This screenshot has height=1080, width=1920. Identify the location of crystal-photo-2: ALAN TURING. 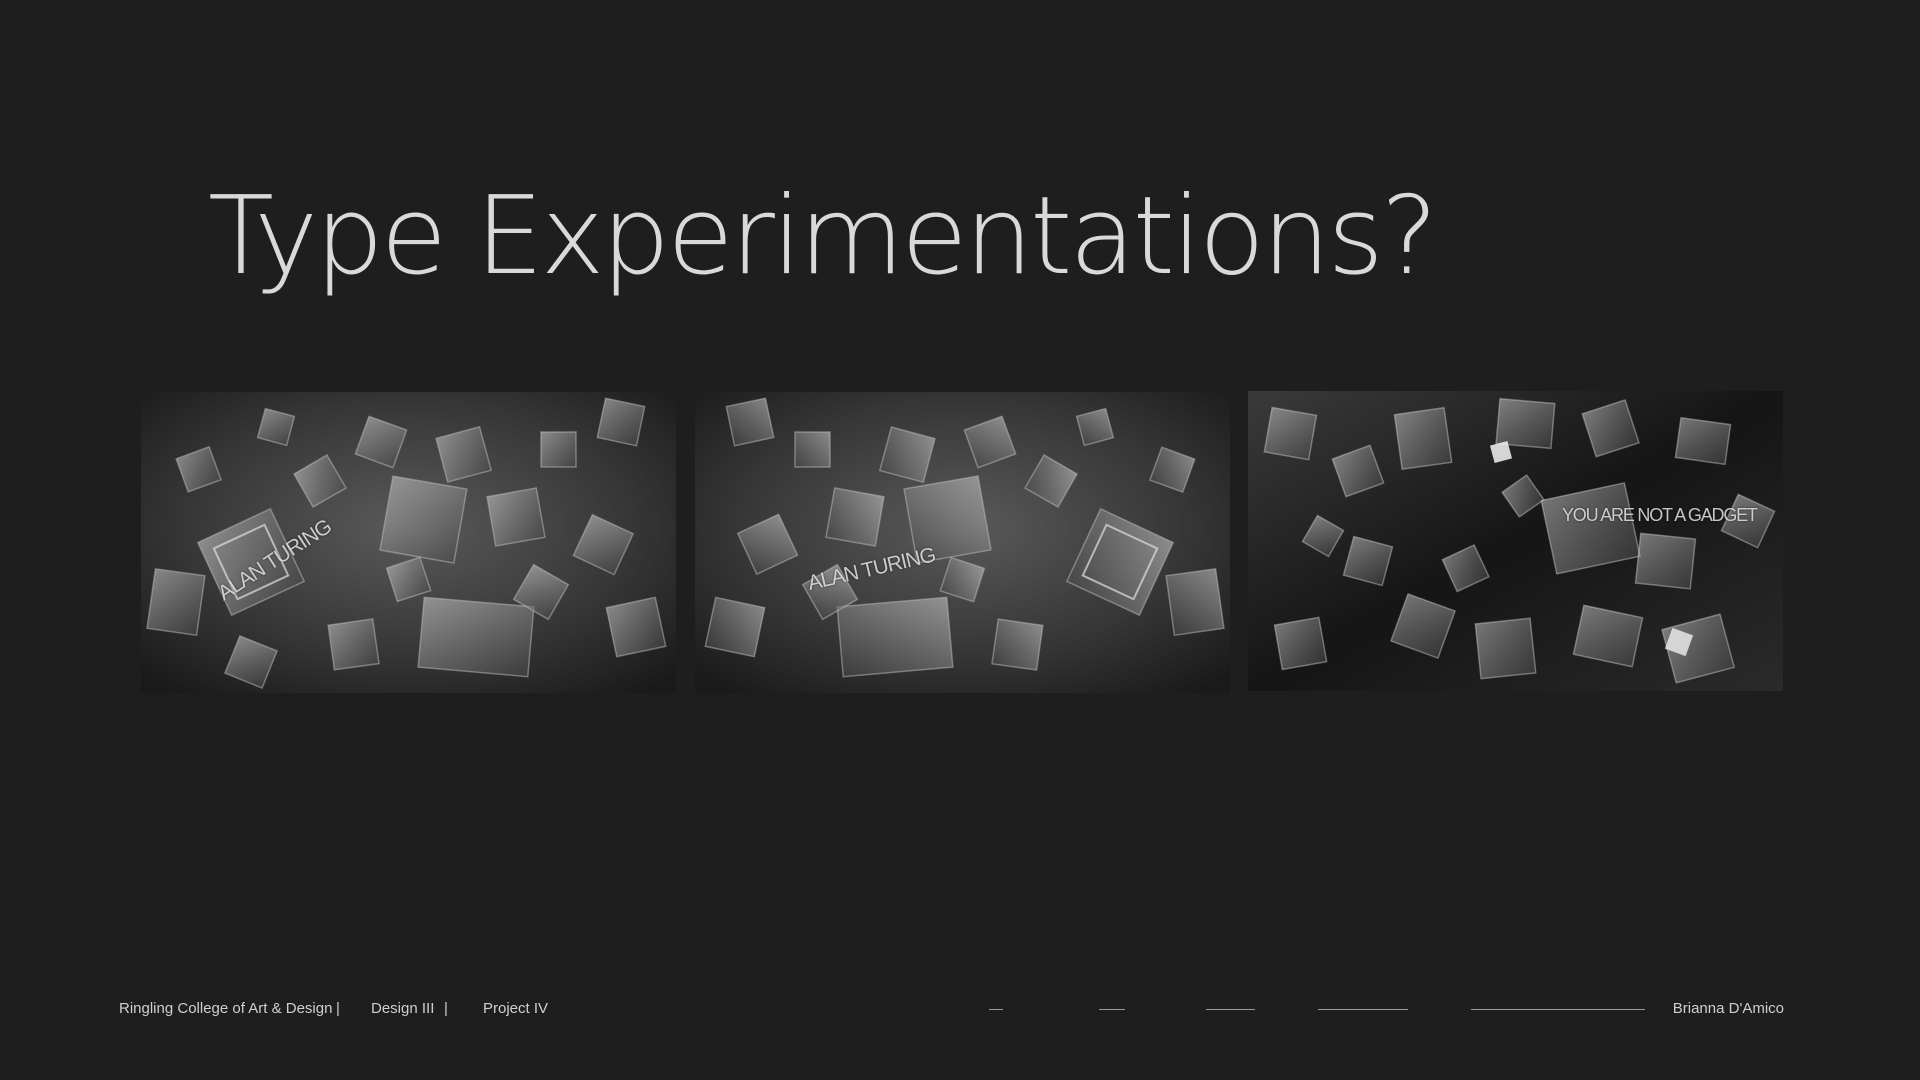
(962, 542).